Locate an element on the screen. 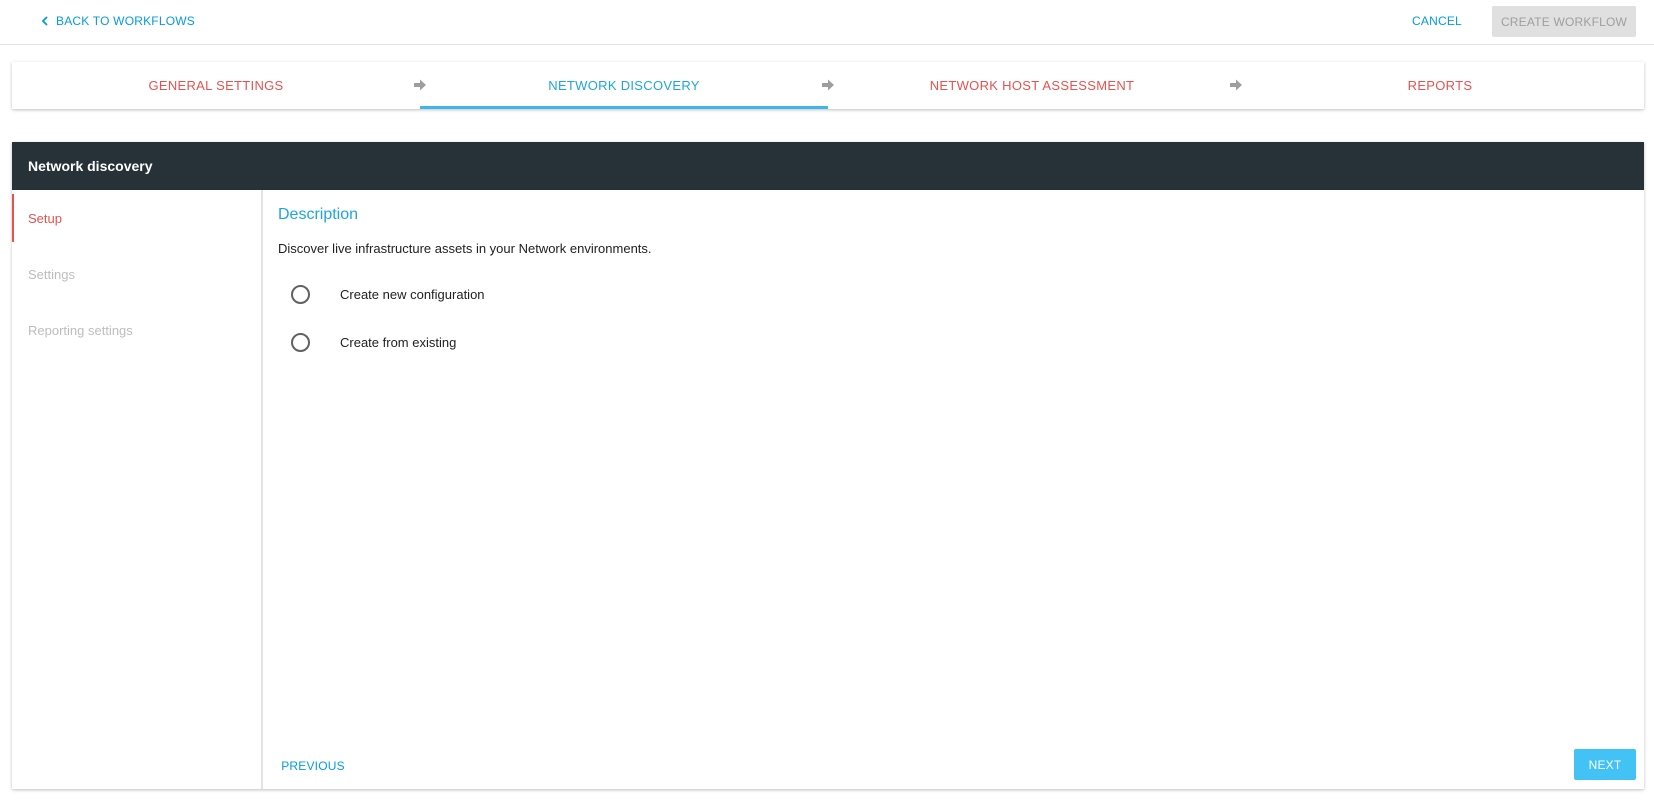 This screenshot has height=811, width=1654. back-to-workflows-link: BACK TO WORKFLOWS is located at coordinates (117, 21).